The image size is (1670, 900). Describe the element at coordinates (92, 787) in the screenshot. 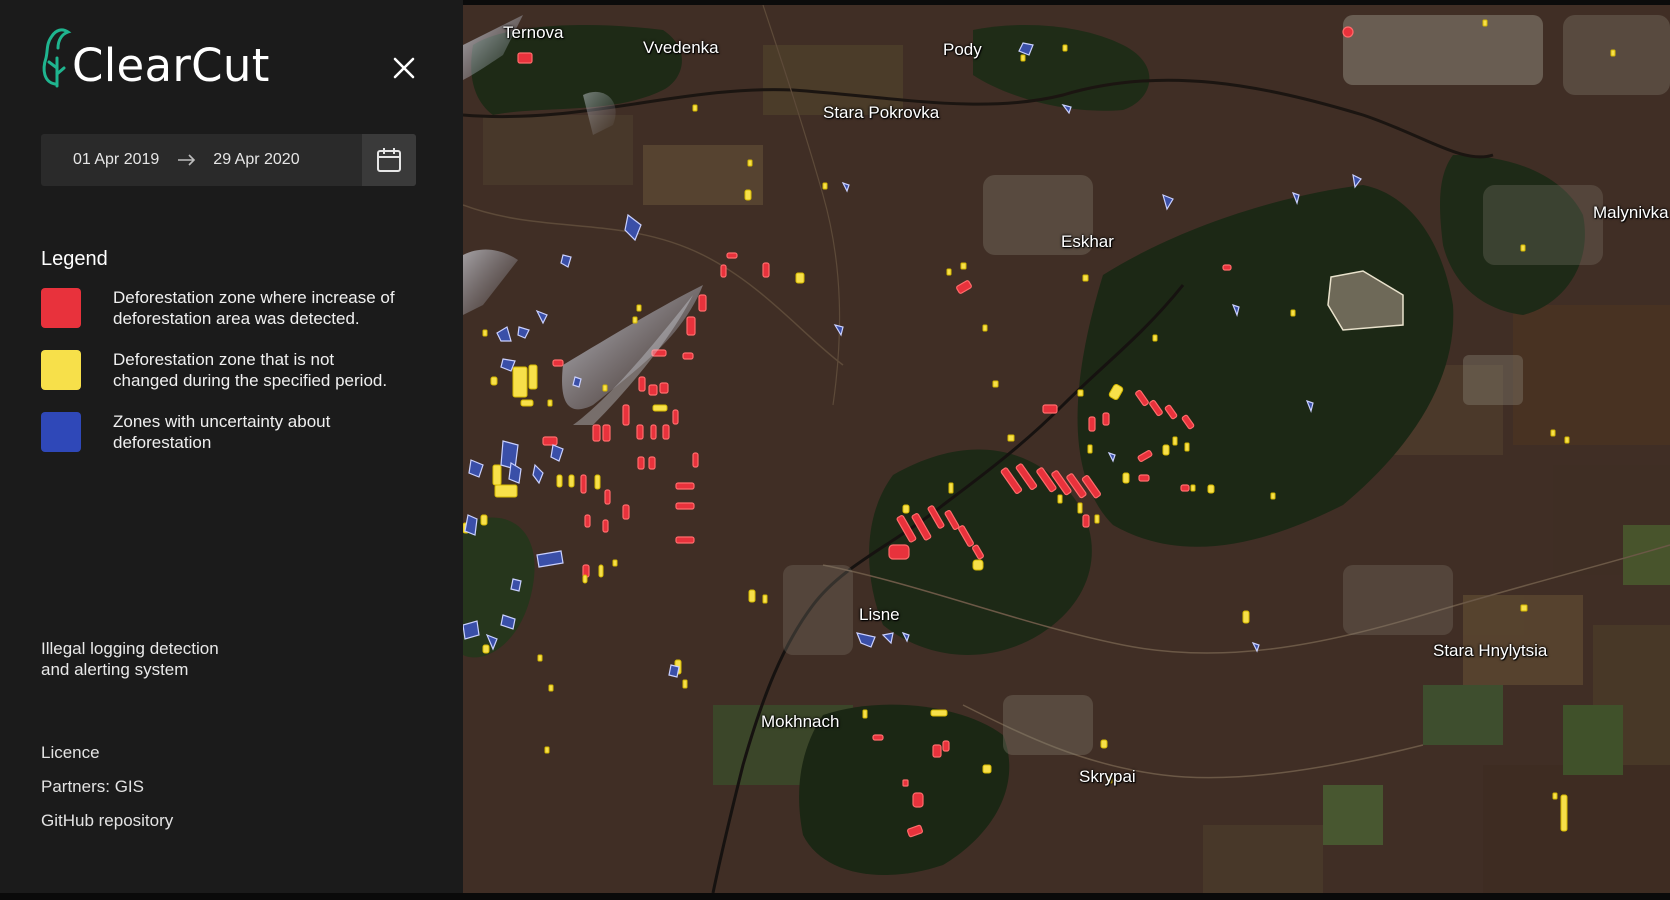

I see `partners-link: Partners: GIS` at that location.